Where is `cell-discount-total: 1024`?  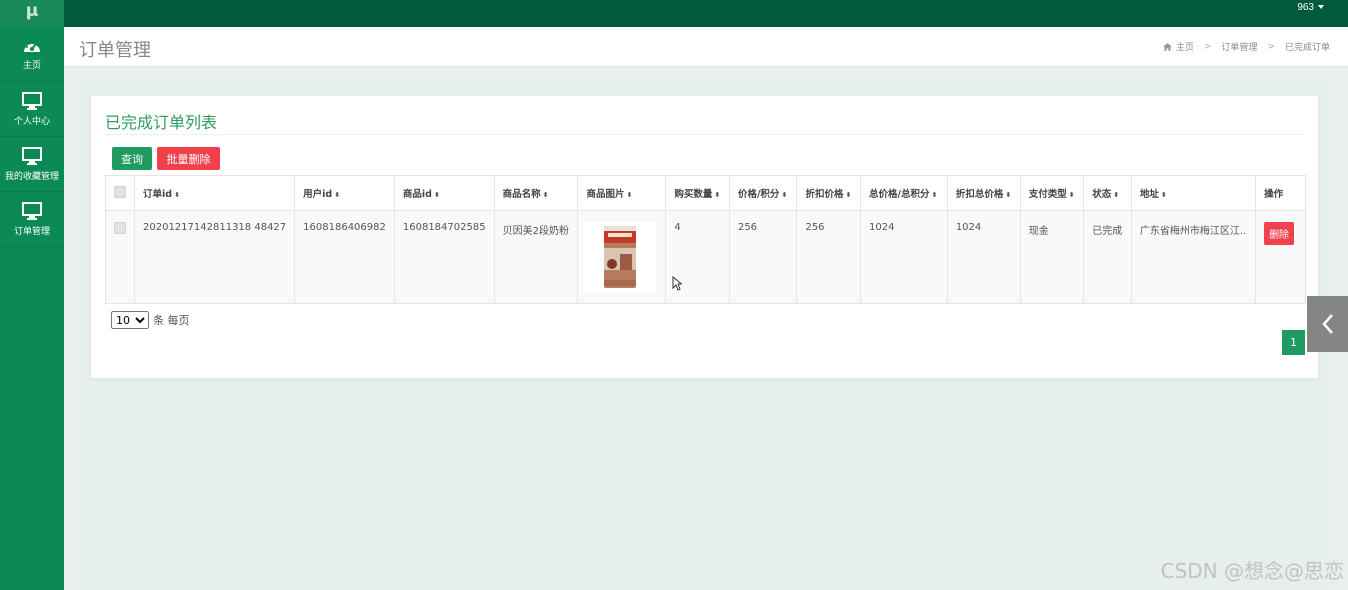
cell-discount-total: 1024 is located at coordinates (983, 257).